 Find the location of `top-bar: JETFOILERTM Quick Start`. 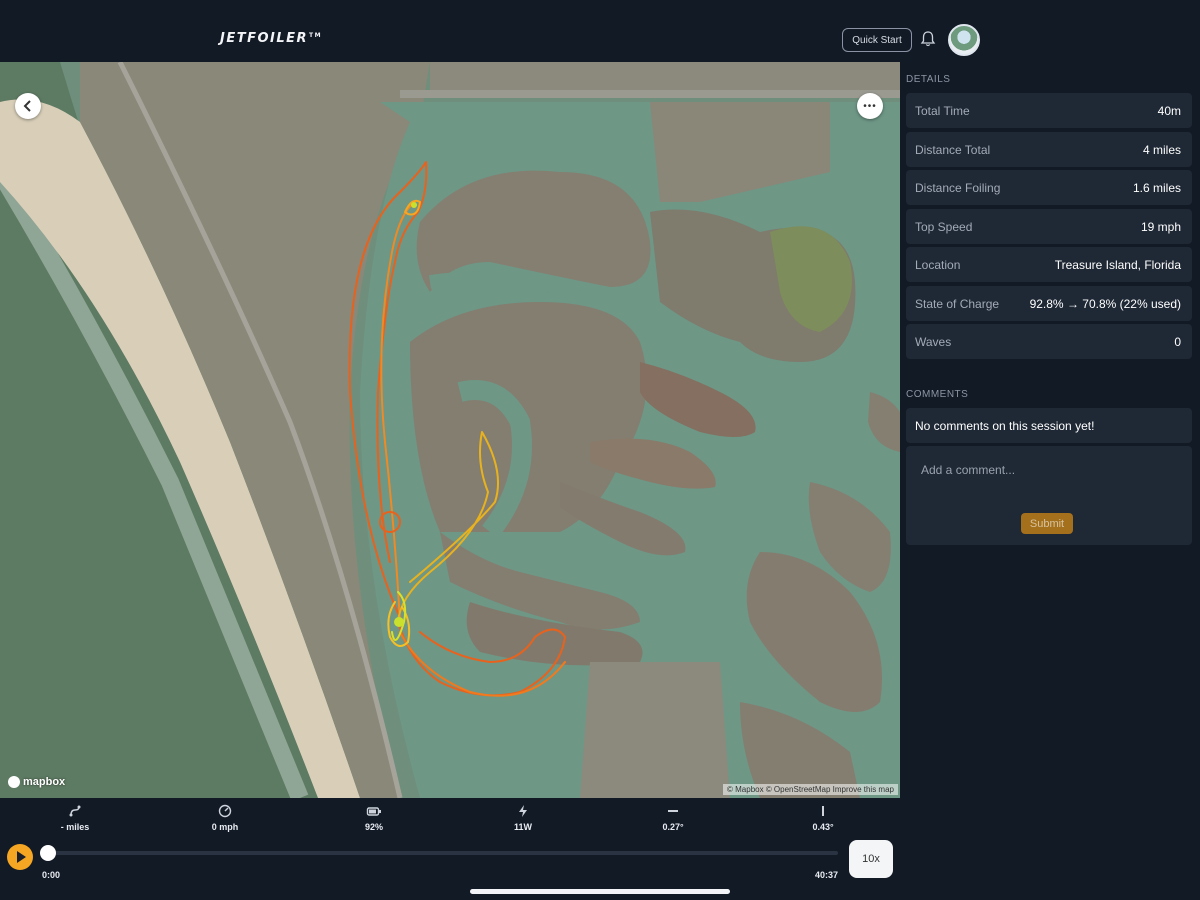

top-bar: JETFOILERTM Quick Start is located at coordinates (600, 31).